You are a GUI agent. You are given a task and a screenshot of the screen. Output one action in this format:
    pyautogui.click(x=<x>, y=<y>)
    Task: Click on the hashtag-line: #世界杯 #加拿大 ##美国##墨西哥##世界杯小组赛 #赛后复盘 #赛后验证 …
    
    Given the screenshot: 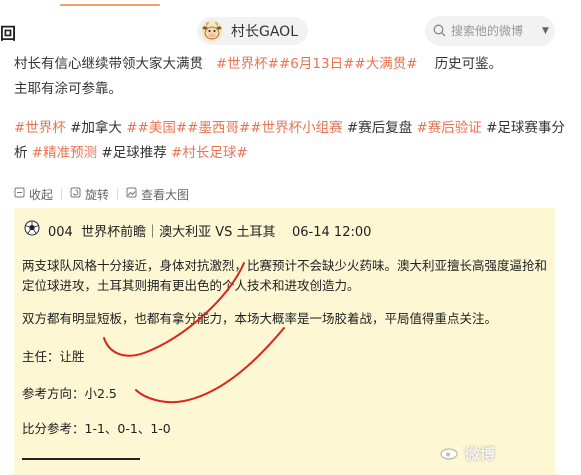 What is the action you would take?
    pyautogui.click(x=294, y=141)
    